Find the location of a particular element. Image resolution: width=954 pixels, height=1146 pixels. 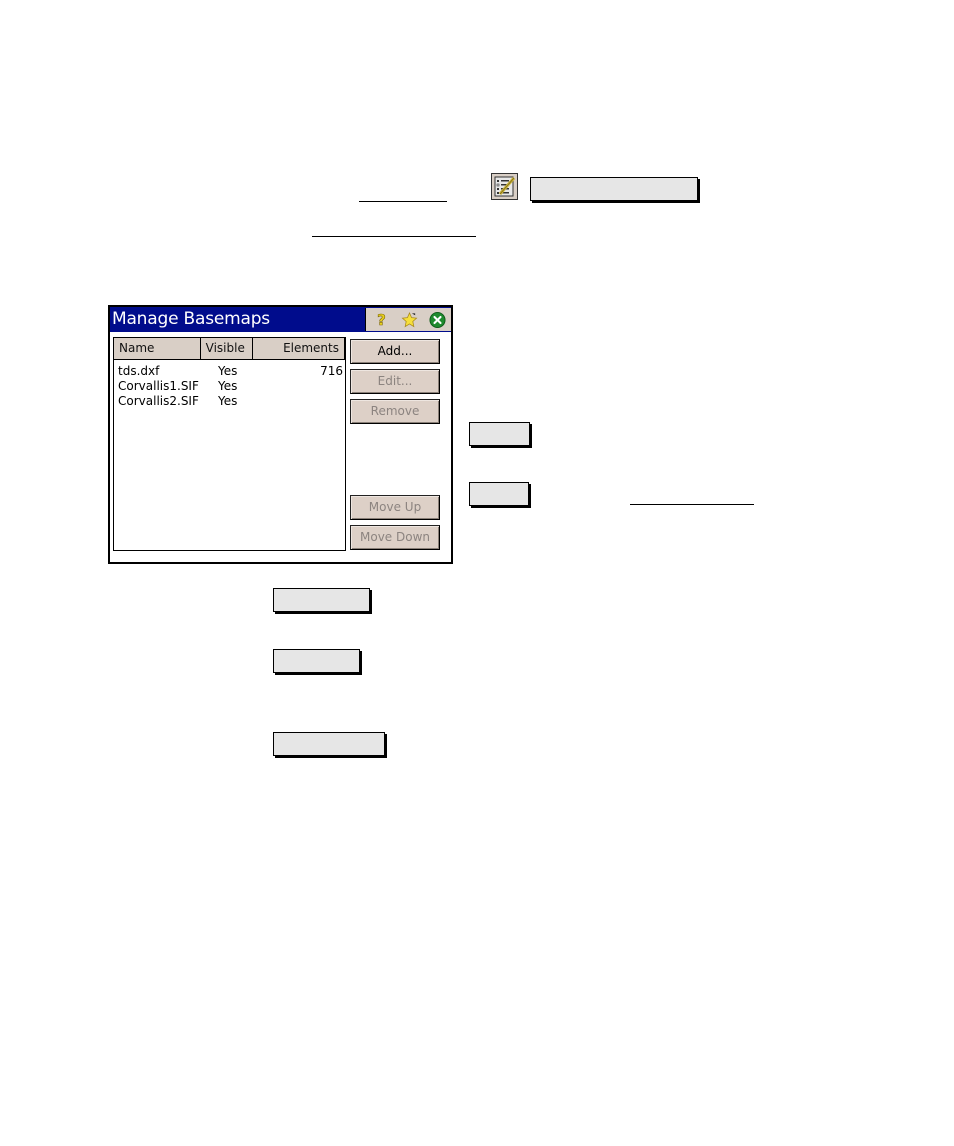

list-item: Corvallis1.SIF Yes is located at coordinates (229, 386).